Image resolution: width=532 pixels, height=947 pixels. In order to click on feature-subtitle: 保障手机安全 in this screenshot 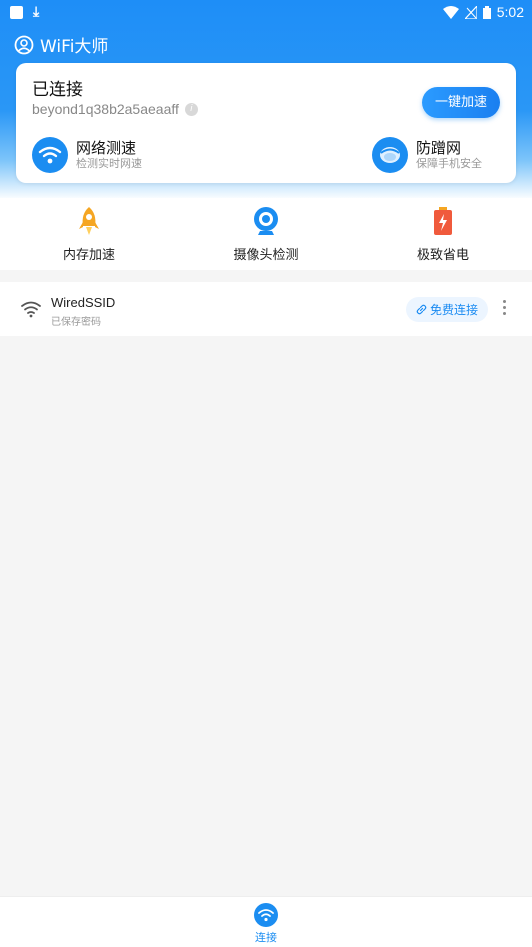, I will do `click(449, 163)`.